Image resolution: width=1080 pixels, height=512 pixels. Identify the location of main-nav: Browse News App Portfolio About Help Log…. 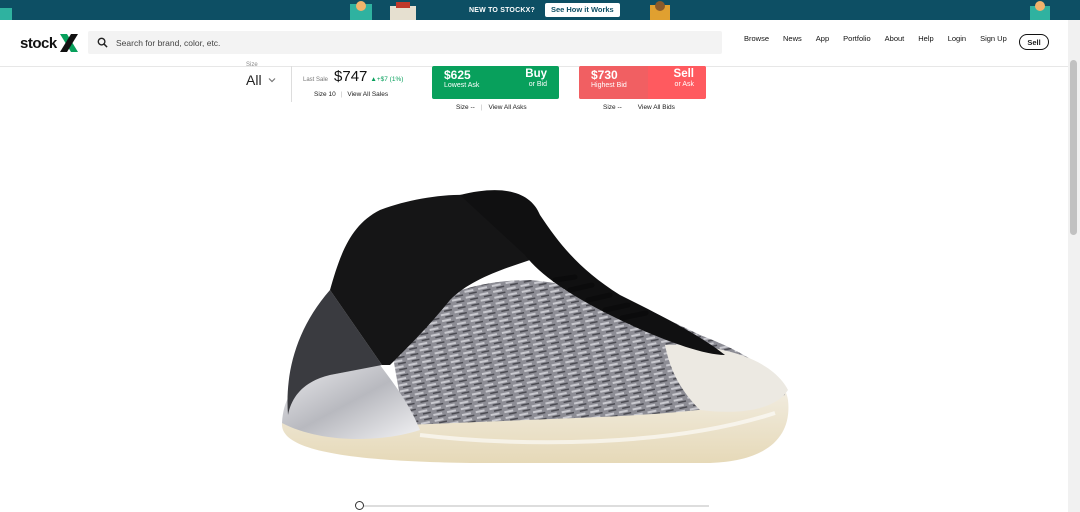
(882, 38).